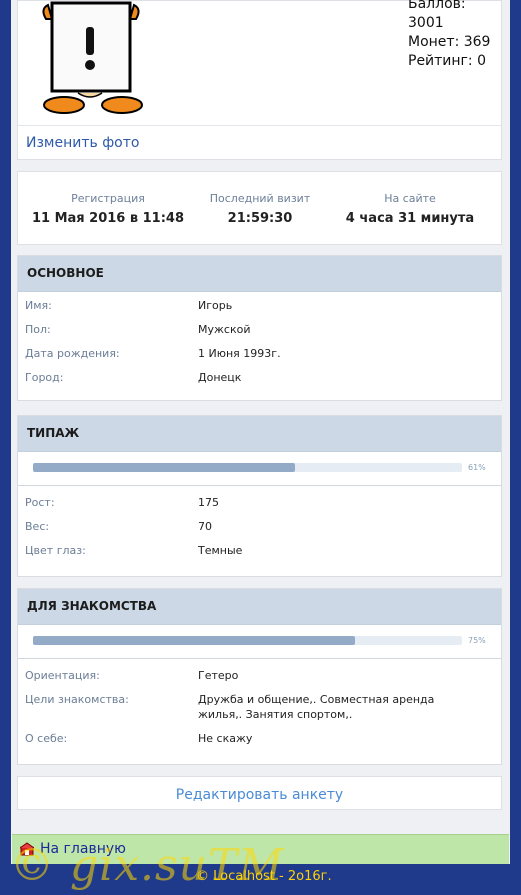 This screenshot has width=521, height=895. What do you see at coordinates (239, 353) in the screenshot?
I see `field-value: 1 Июня 1993г.` at bounding box center [239, 353].